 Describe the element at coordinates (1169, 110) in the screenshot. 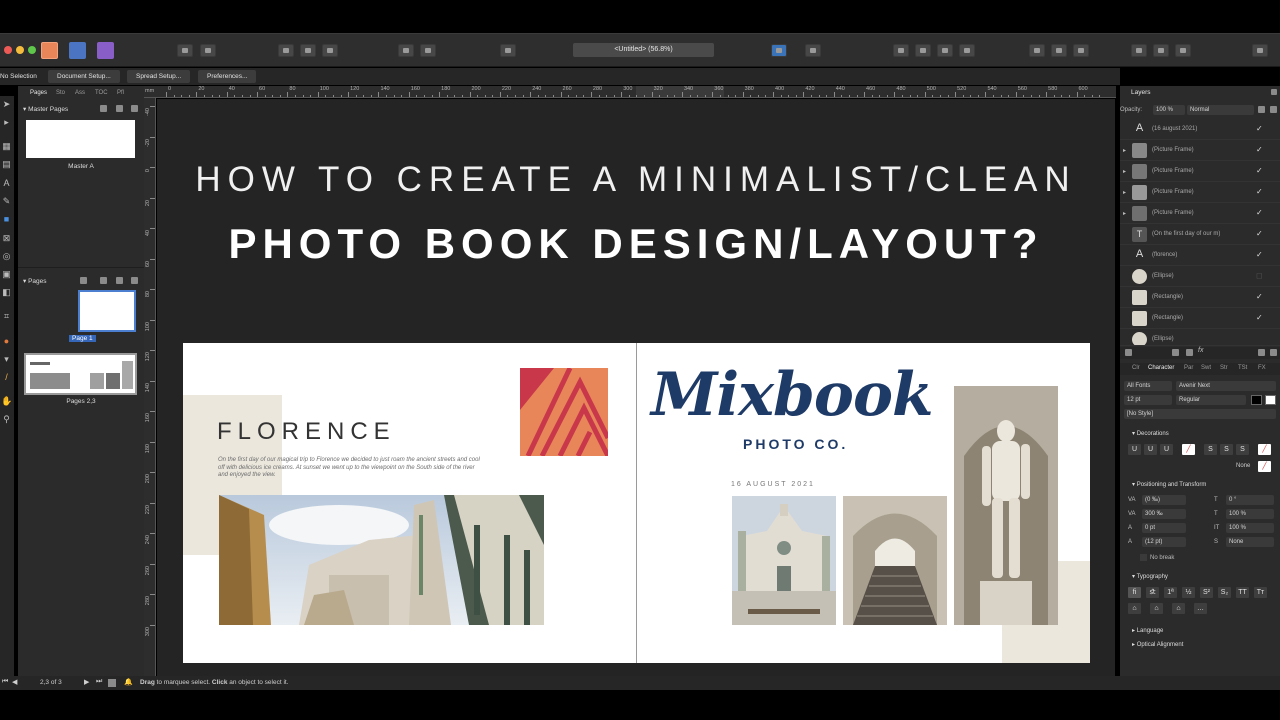

I see `opacity-field: 100 %` at that location.